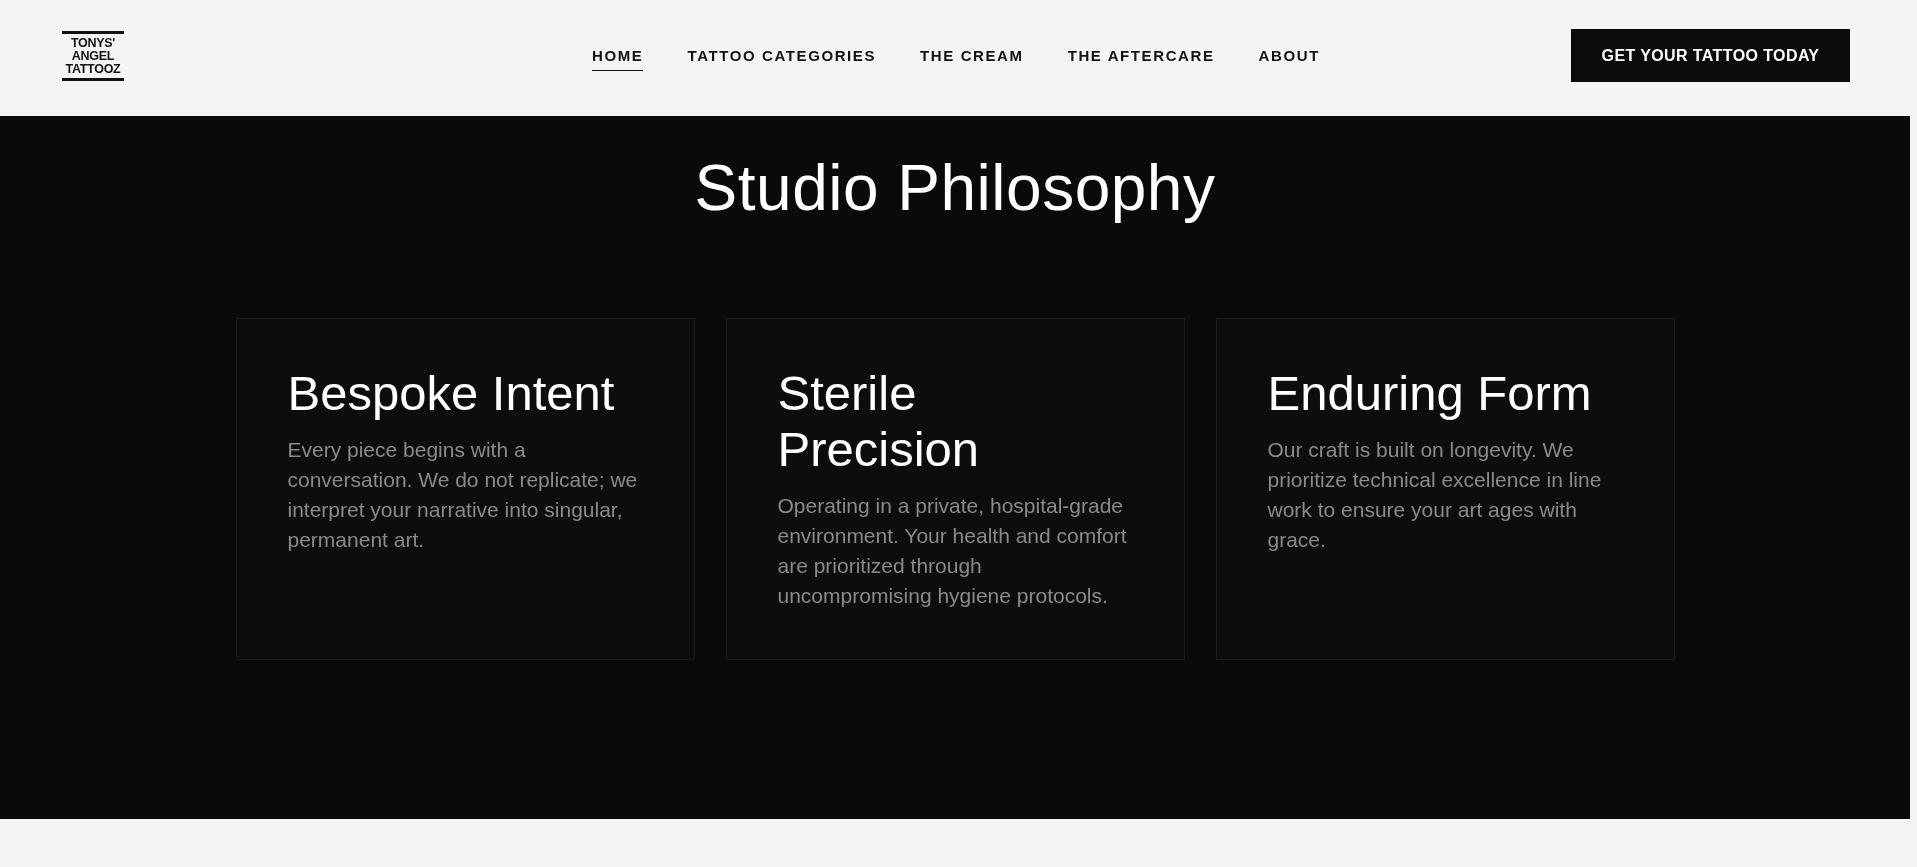 The image size is (1917, 867). I want to click on card-text: Operating in a private, hospital-grade environment. Your health and comfort are prioritized through uncompromising hygiene protocols., so click(952, 551).